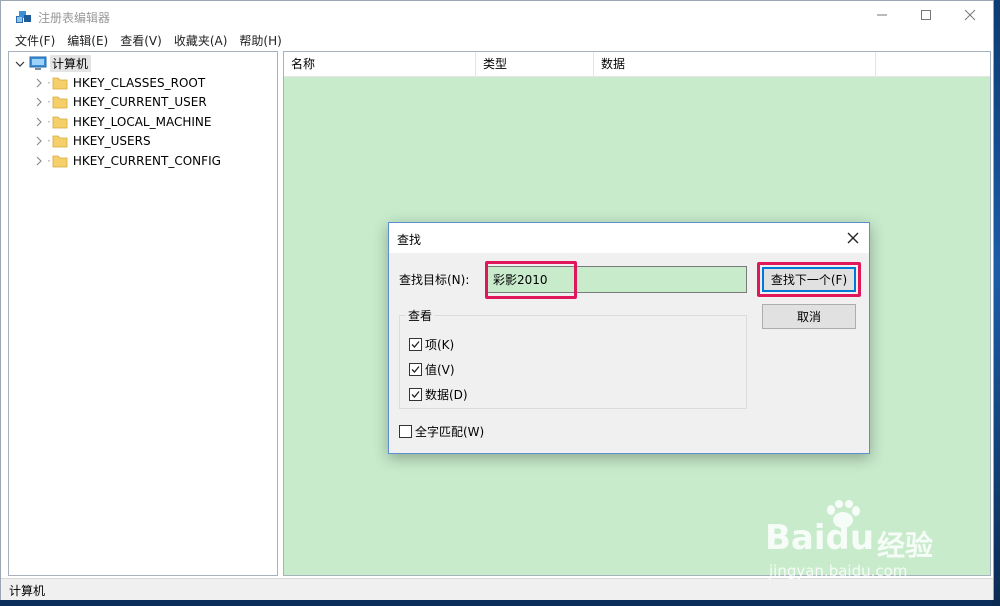  Describe the element at coordinates (22, 64) in the screenshot. I see `chevron-down-icon` at that location.